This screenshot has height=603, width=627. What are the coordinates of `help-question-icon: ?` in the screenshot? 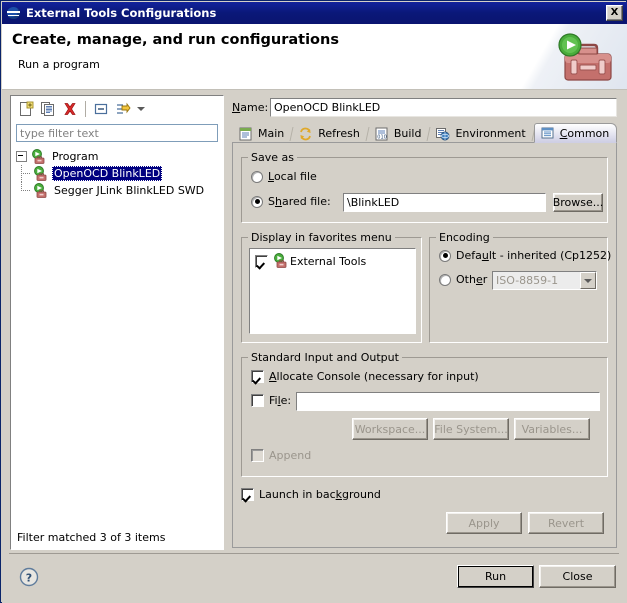 It's located at (29, 577).